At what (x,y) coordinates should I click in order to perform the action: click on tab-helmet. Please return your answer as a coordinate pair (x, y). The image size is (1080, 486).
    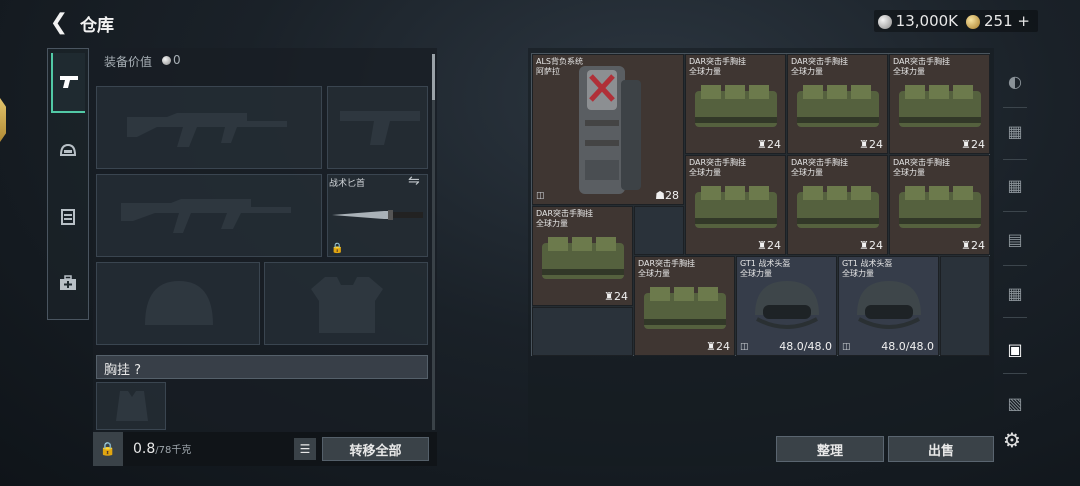
    Looking at the image, I should click on (68, 151).